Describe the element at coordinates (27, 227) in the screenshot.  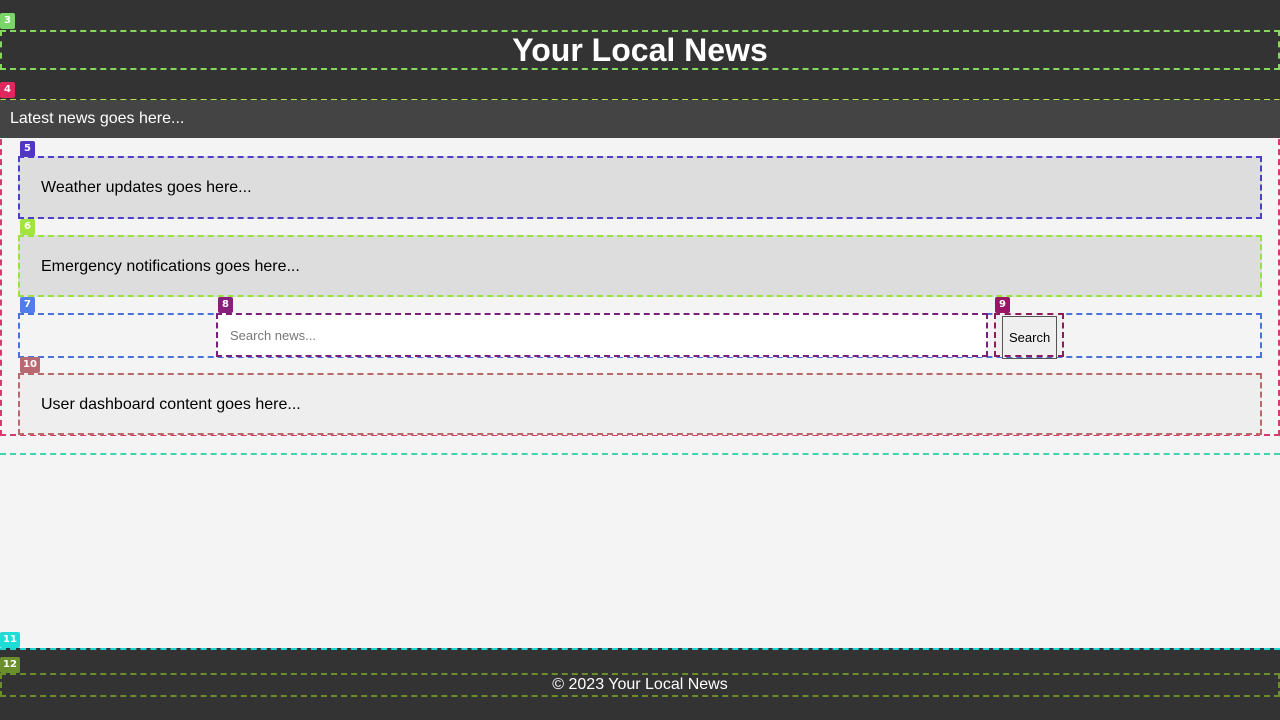
I see `annotation-tag: 6` at that location.